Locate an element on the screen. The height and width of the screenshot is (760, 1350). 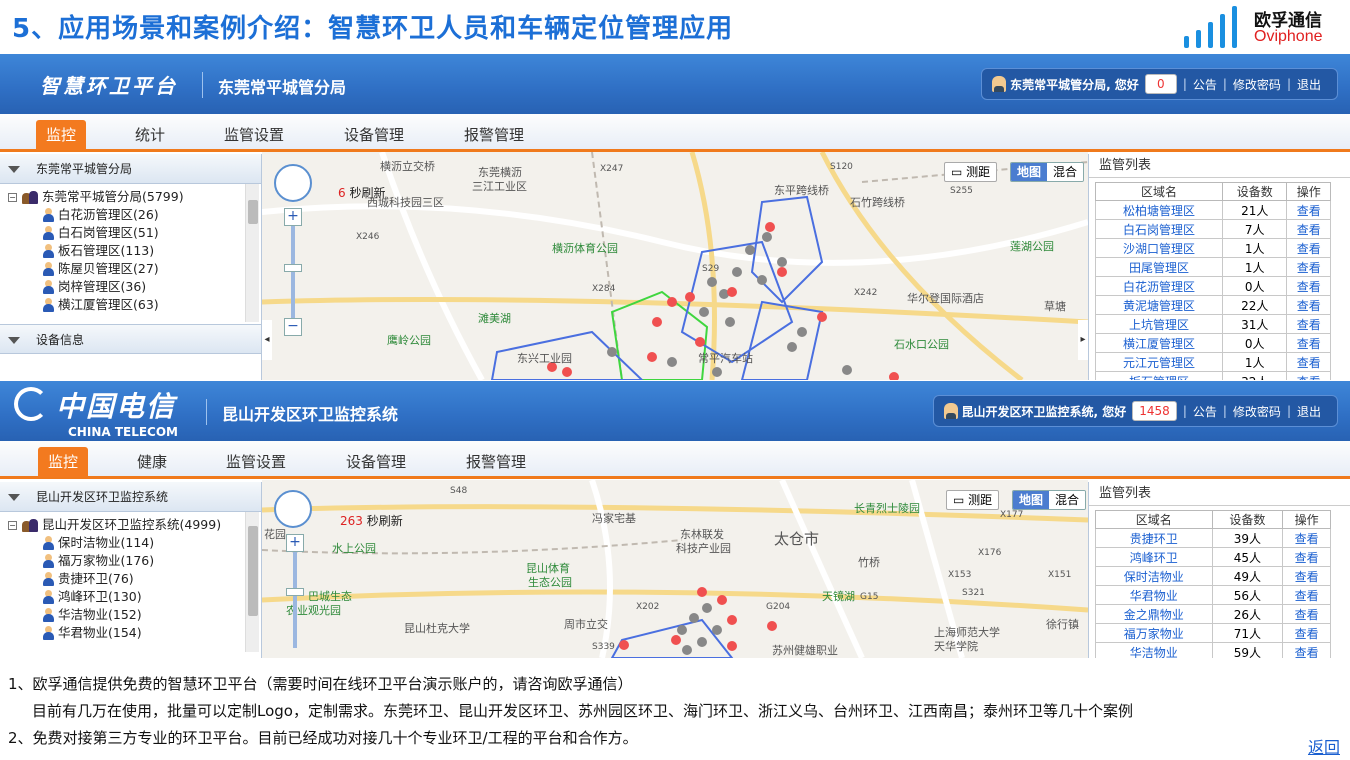
alarm-count: 1458 is located at coordinates (1154, 411).